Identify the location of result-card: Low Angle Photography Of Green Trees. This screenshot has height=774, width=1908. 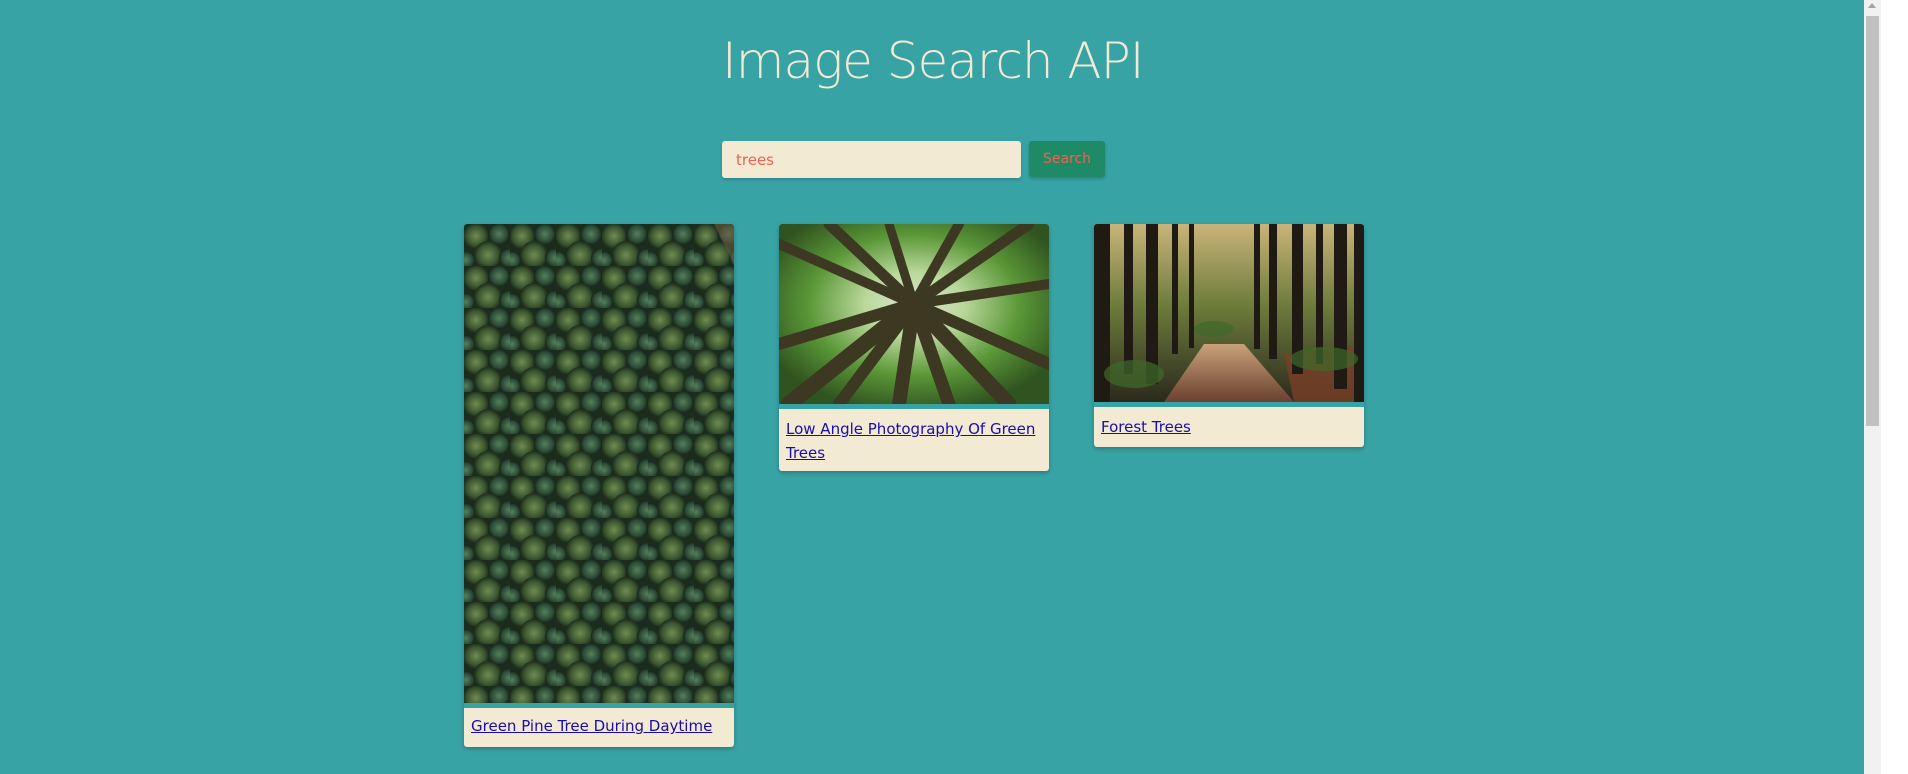
(914, 347).